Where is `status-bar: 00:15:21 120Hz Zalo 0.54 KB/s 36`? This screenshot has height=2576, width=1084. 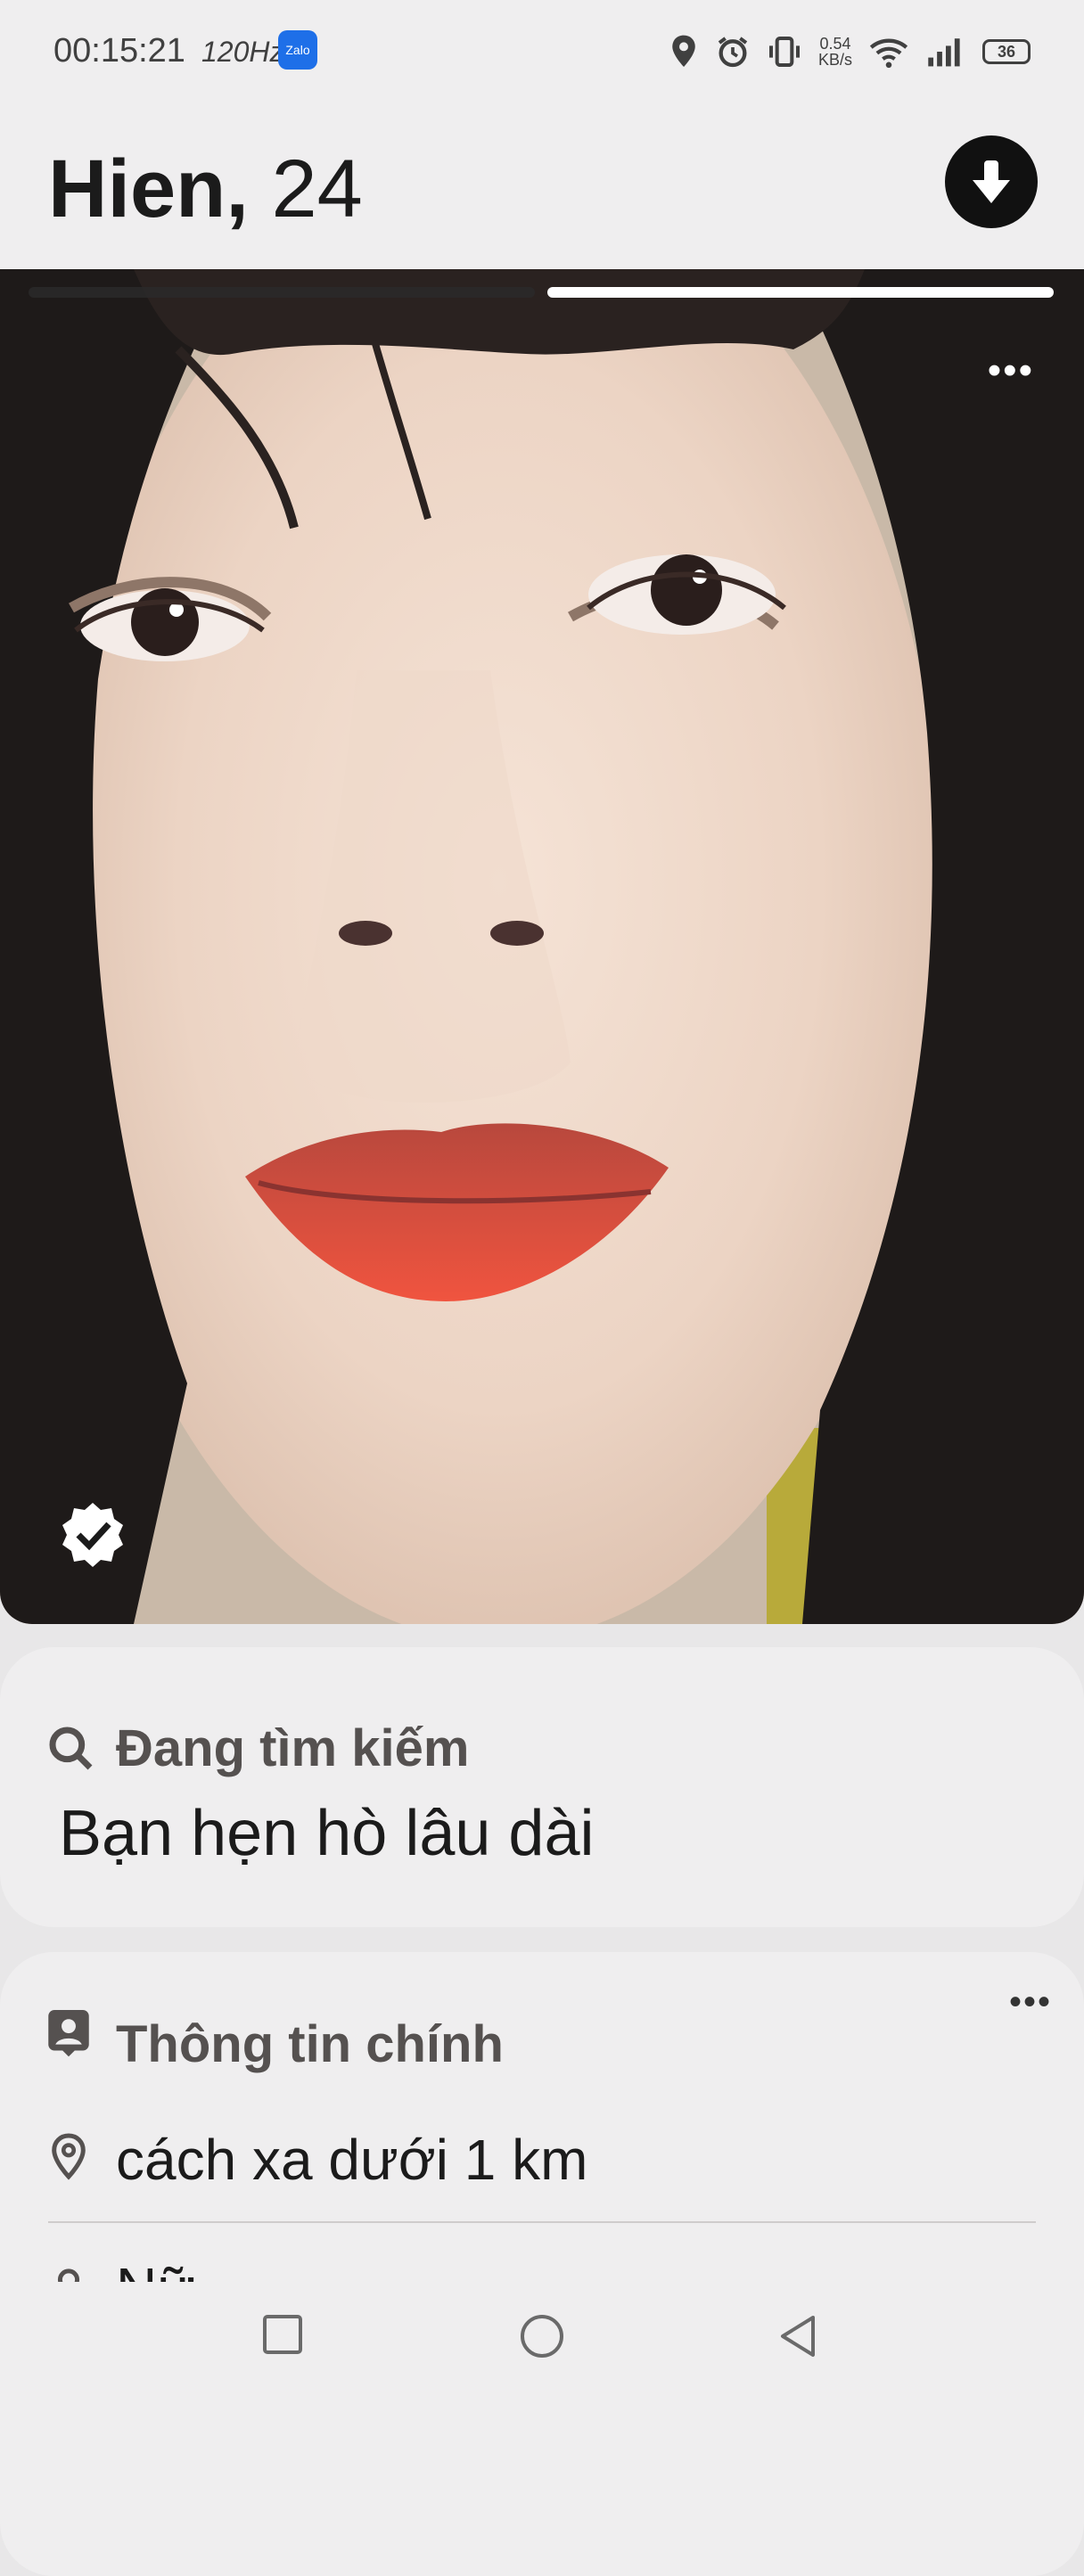
status-bar: 00:15:21 120Hz Zalo 0.54 KB/s 36 is located at coordinates (542, 50).